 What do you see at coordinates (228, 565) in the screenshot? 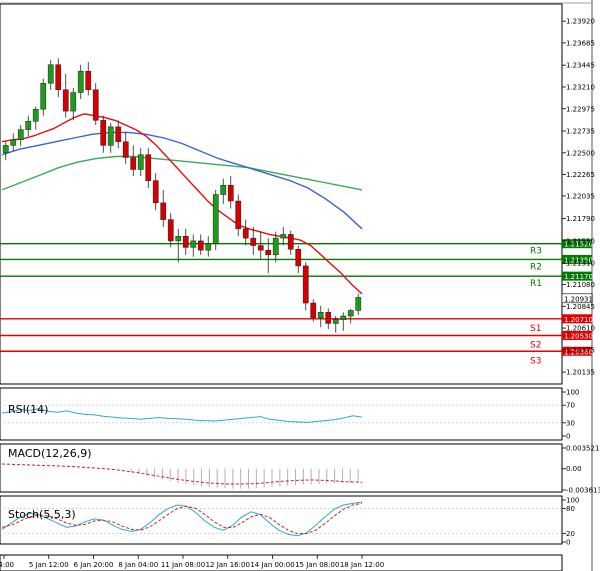
I see `time-tick-label: 12 Jan 16:00` at bounding box center [228, 565].